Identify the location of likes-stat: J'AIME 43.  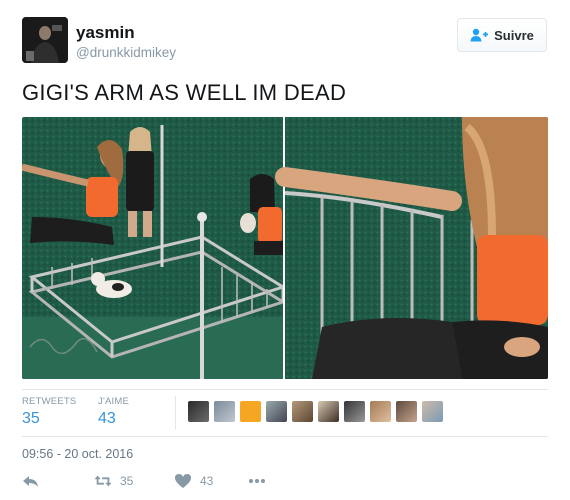
(113, 412).